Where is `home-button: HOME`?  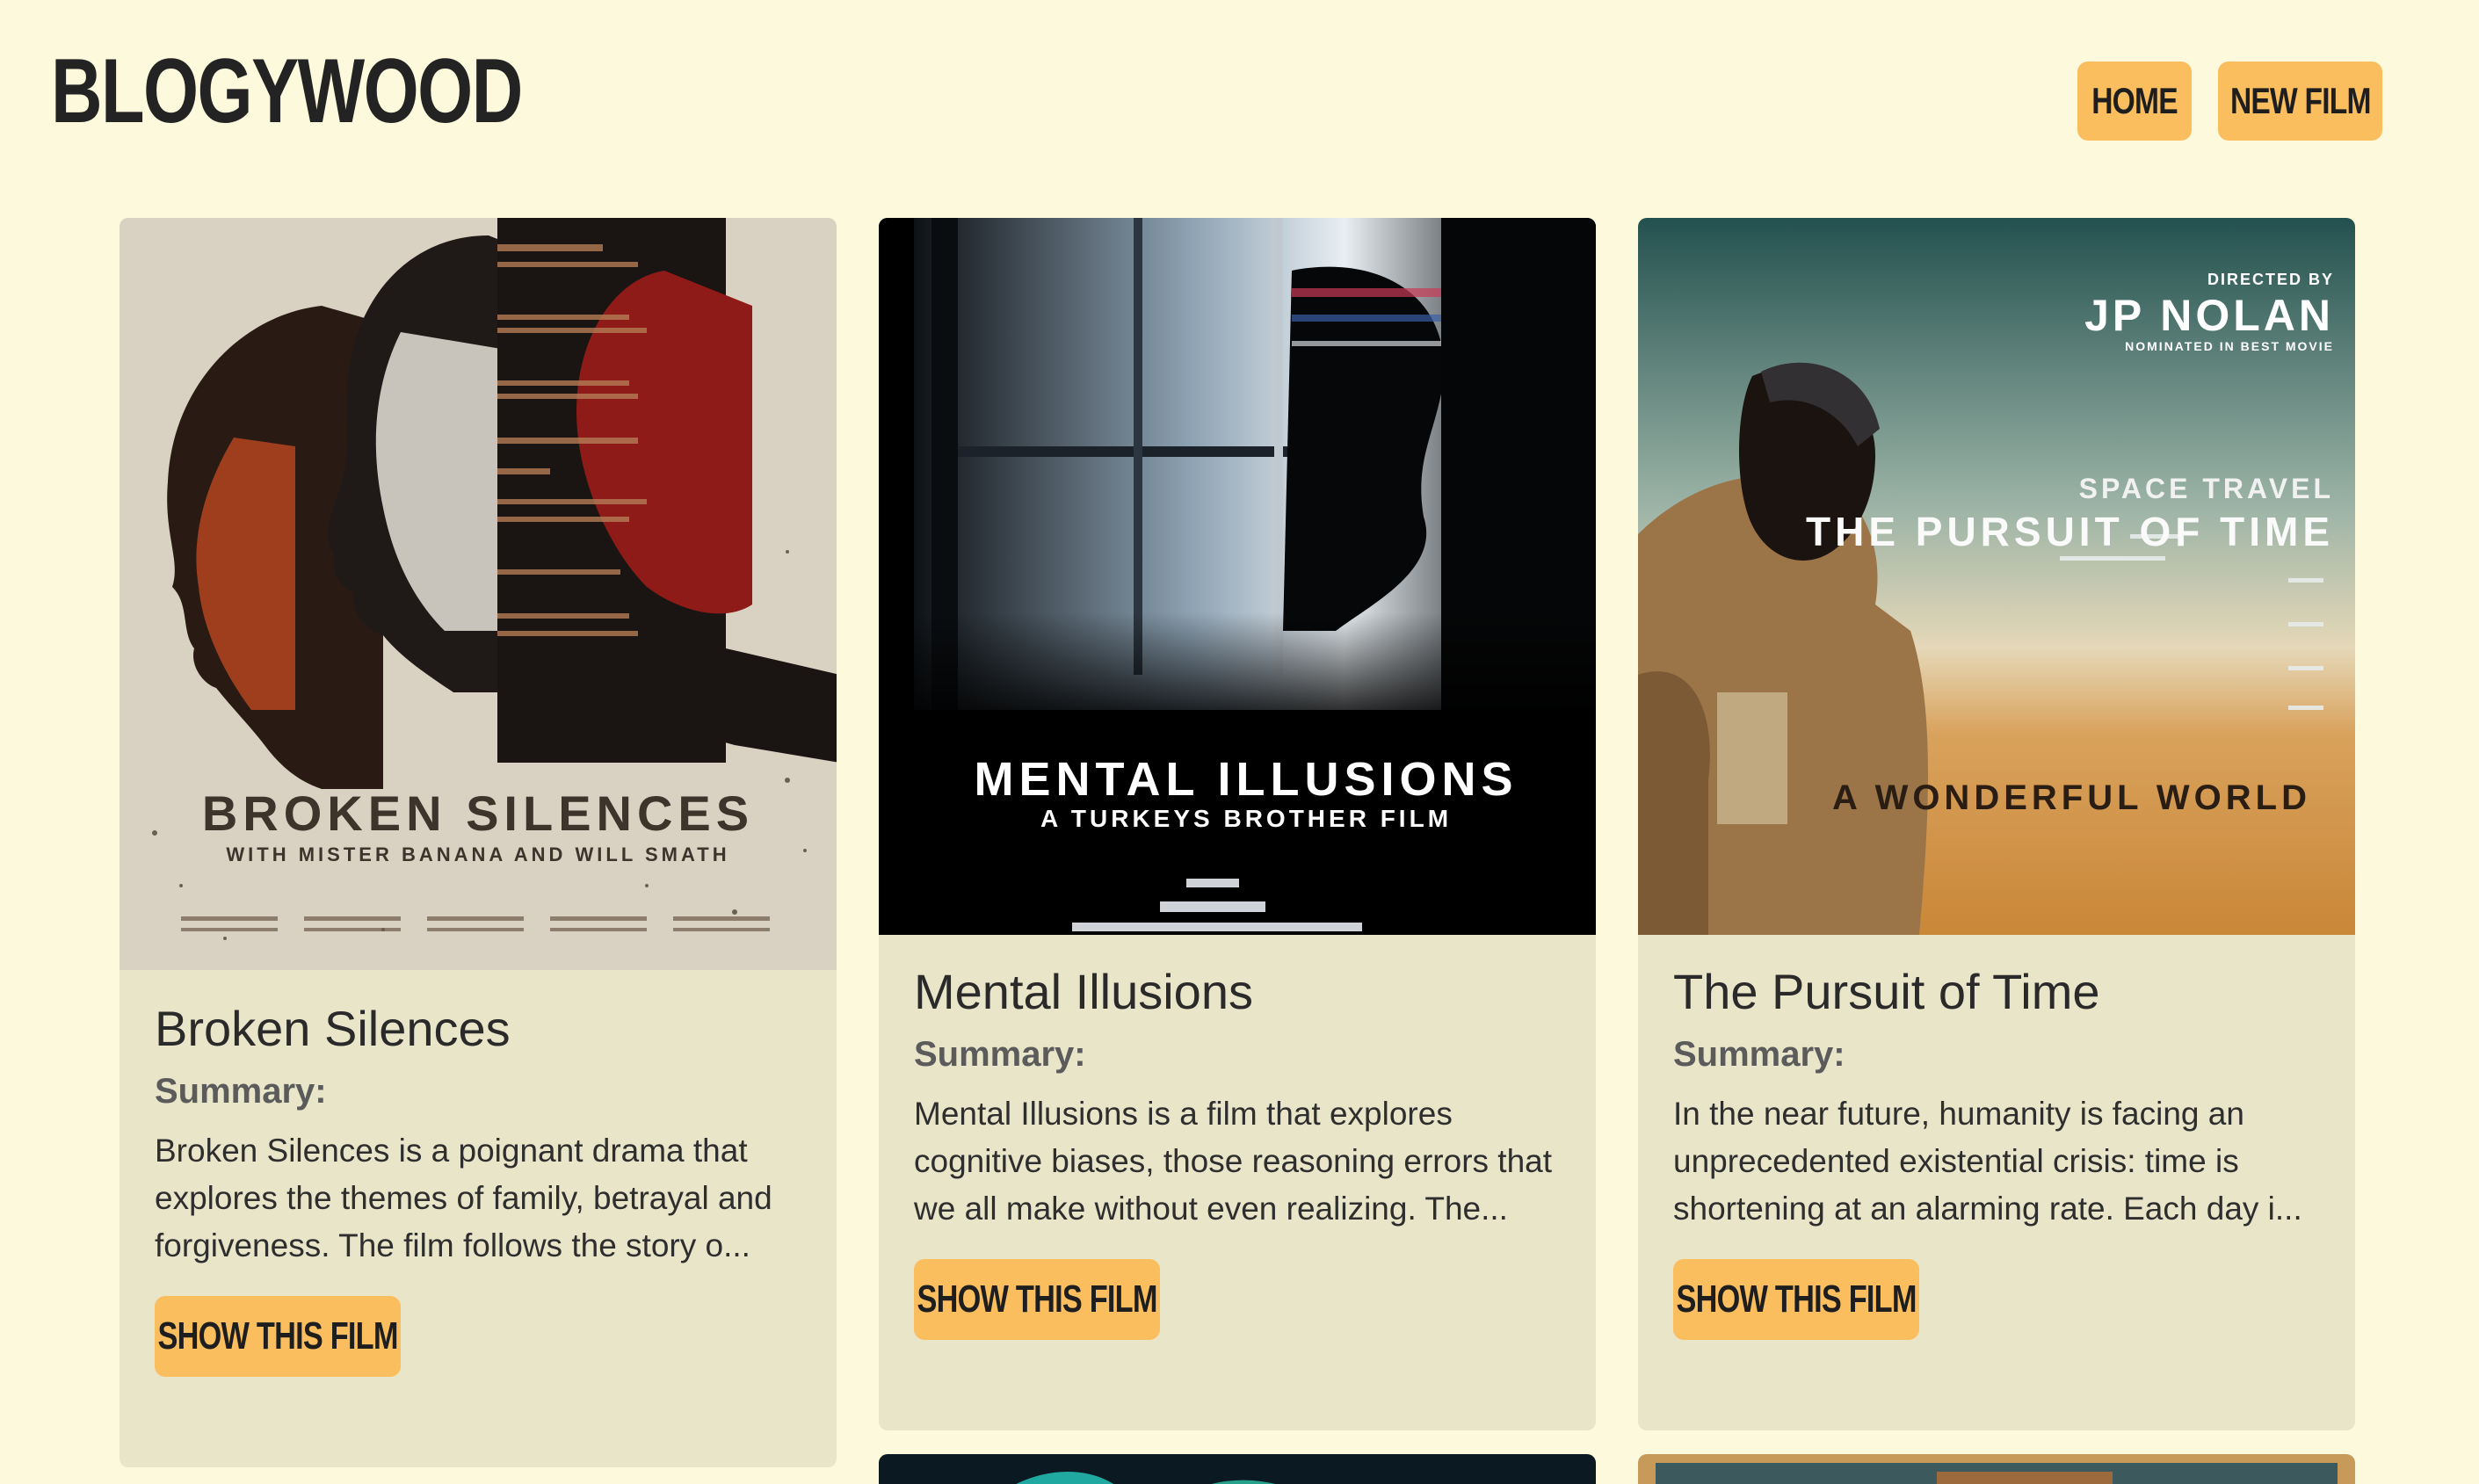 home-button: HOME is located at coordinates (2134, 102).